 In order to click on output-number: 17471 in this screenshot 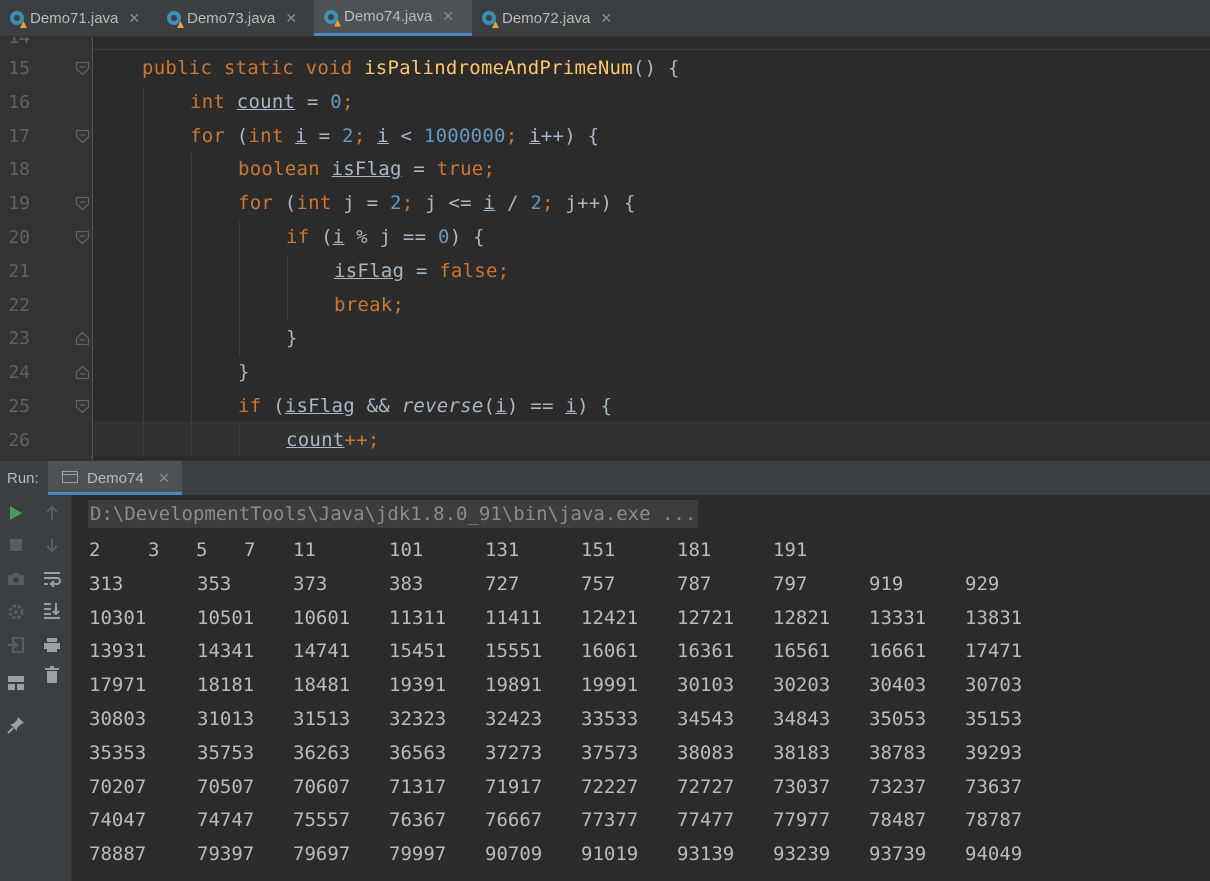, I will do `click(994, 651)`.